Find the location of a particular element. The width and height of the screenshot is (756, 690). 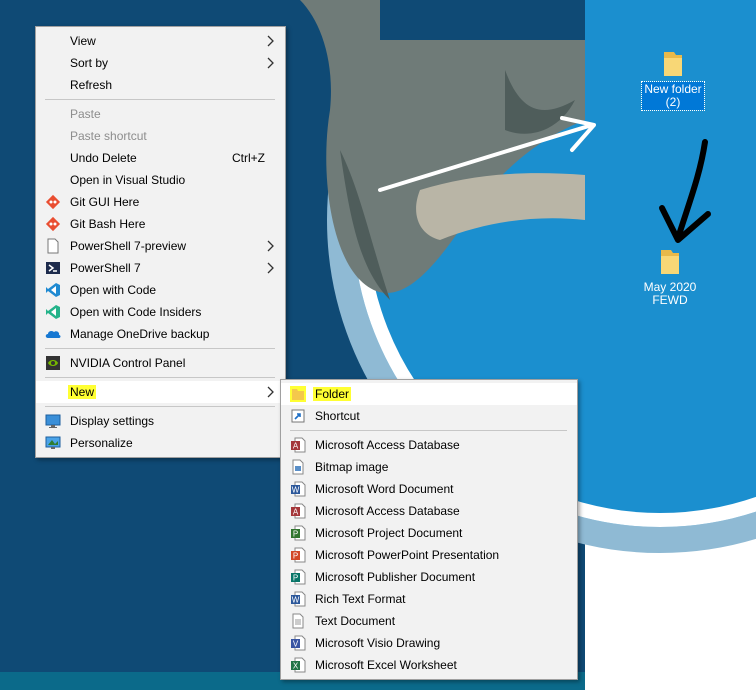

menu-item-label: Microsoft Word Document is located at coordinates (384, 489).